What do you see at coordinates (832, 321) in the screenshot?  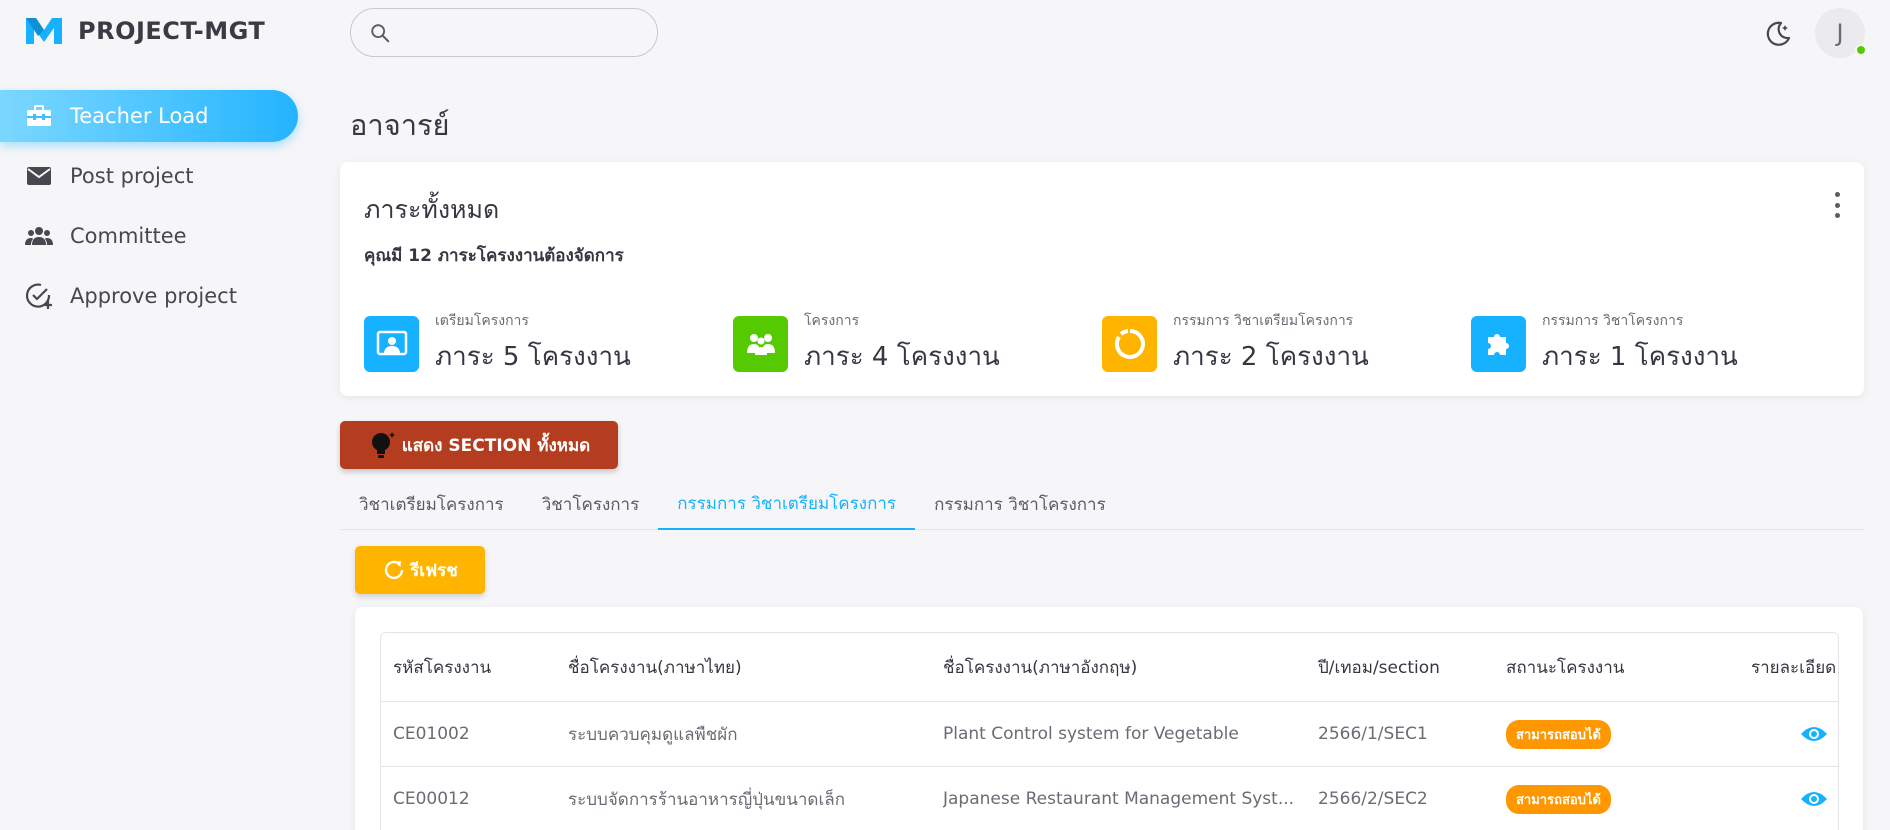 I see `stat-label: โครงการ` at bounding box center [832, 321].